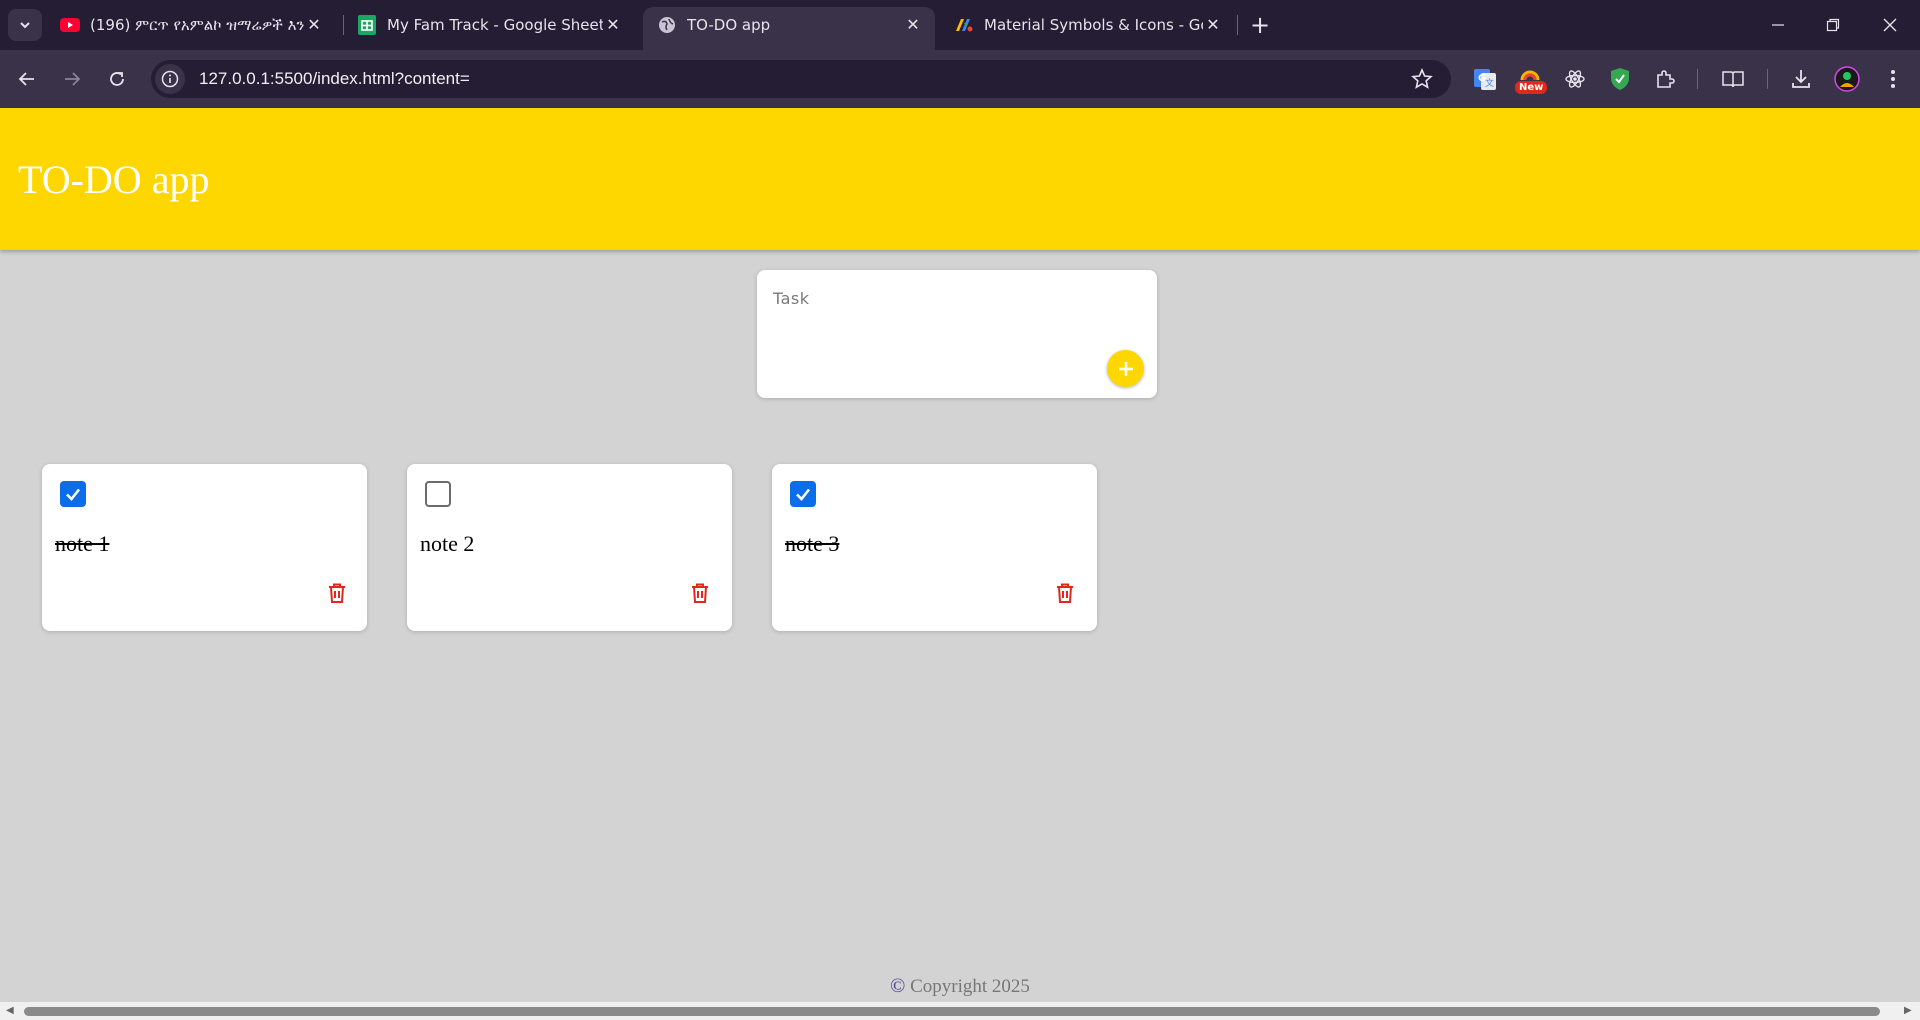 The height and width of the screenshot is (1020, 1920). Describe the element at coordinates (1422, 79) in the screenshot. I see `bookmark-star-icon` at that location.